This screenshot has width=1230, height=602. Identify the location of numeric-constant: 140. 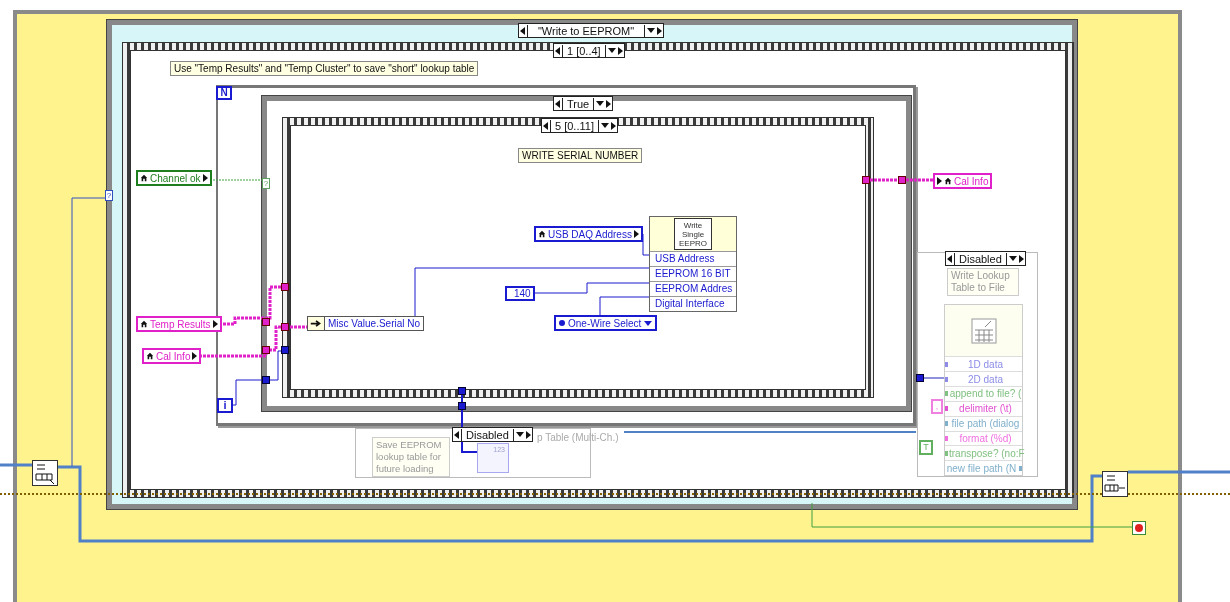
(520, 293).